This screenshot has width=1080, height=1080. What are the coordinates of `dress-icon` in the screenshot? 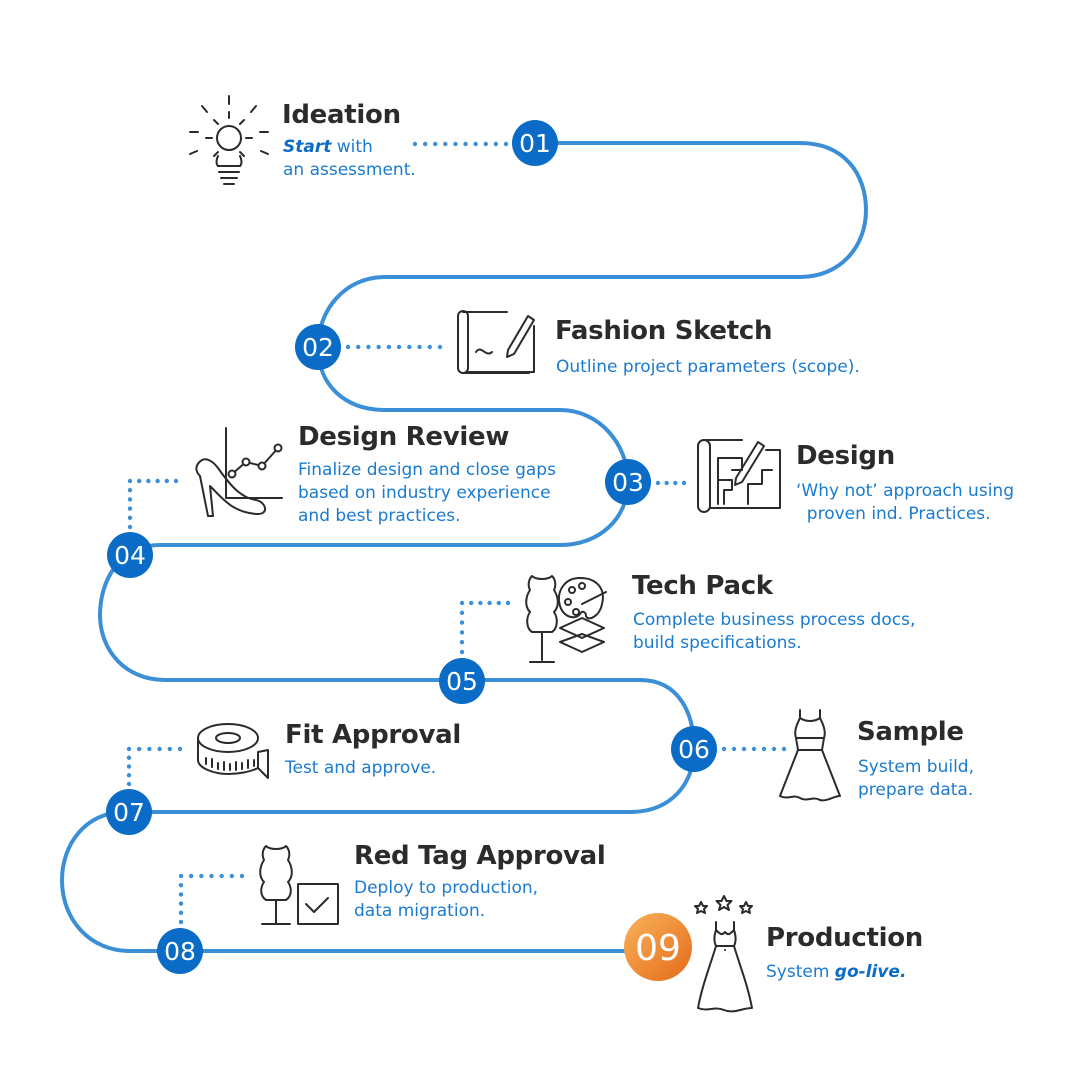 It's located at (810, 758).